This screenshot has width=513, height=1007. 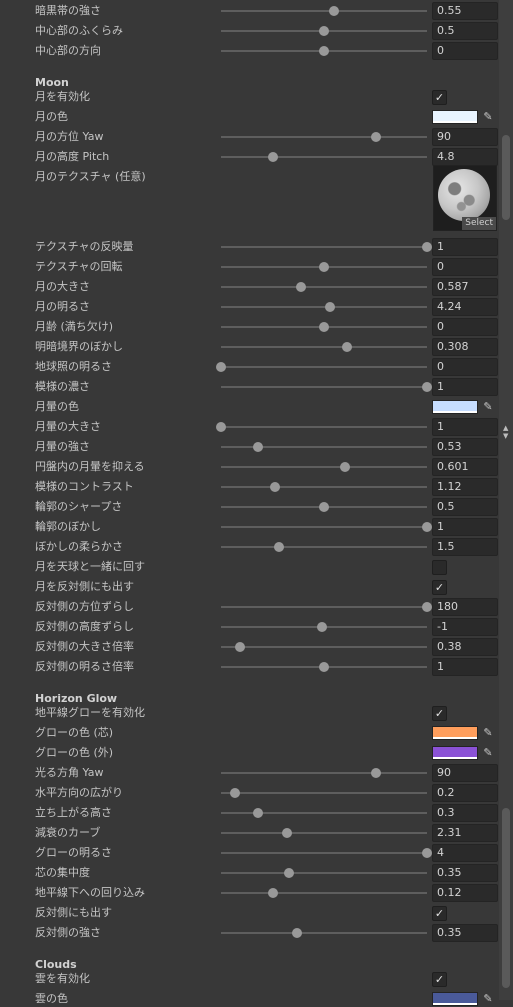 I want to click on value-field: 0.587, so click(x=465, y=287).